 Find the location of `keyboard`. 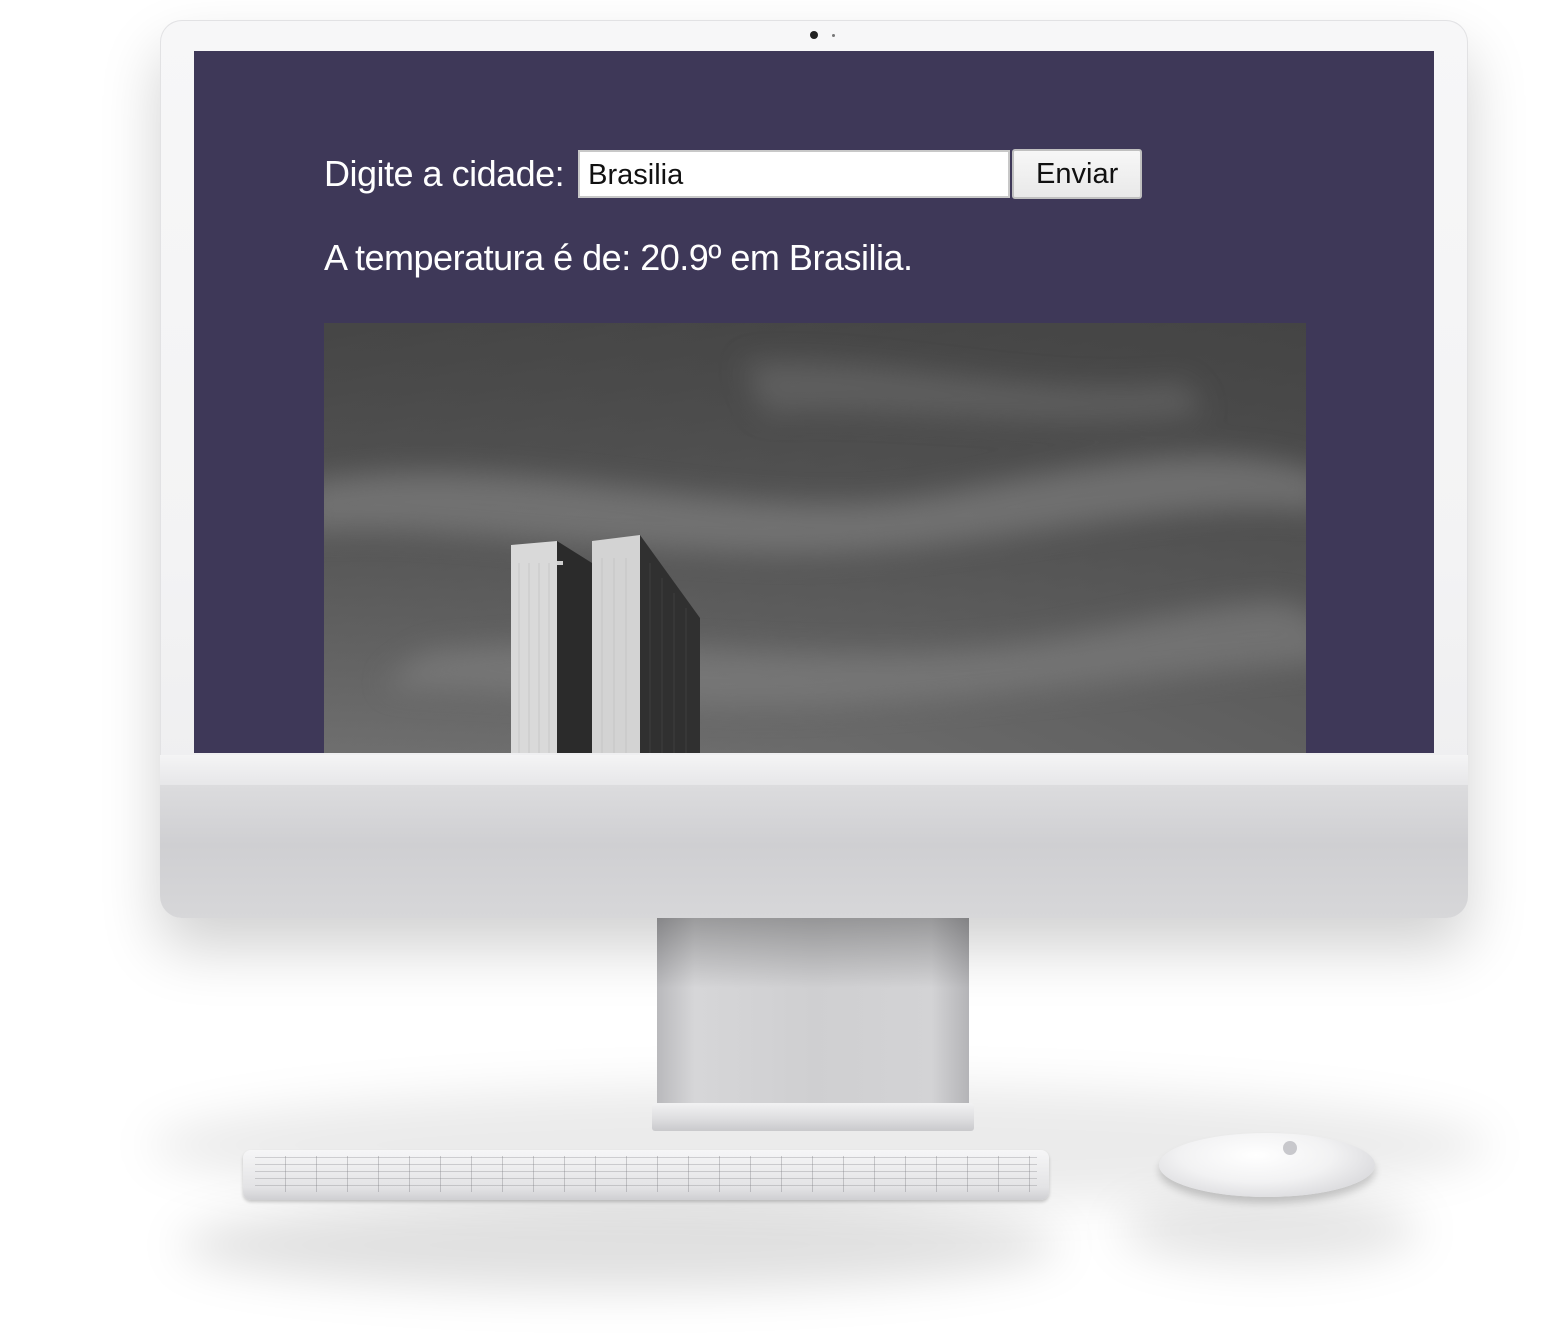

keyboard is located at coordinates (646, 1175).